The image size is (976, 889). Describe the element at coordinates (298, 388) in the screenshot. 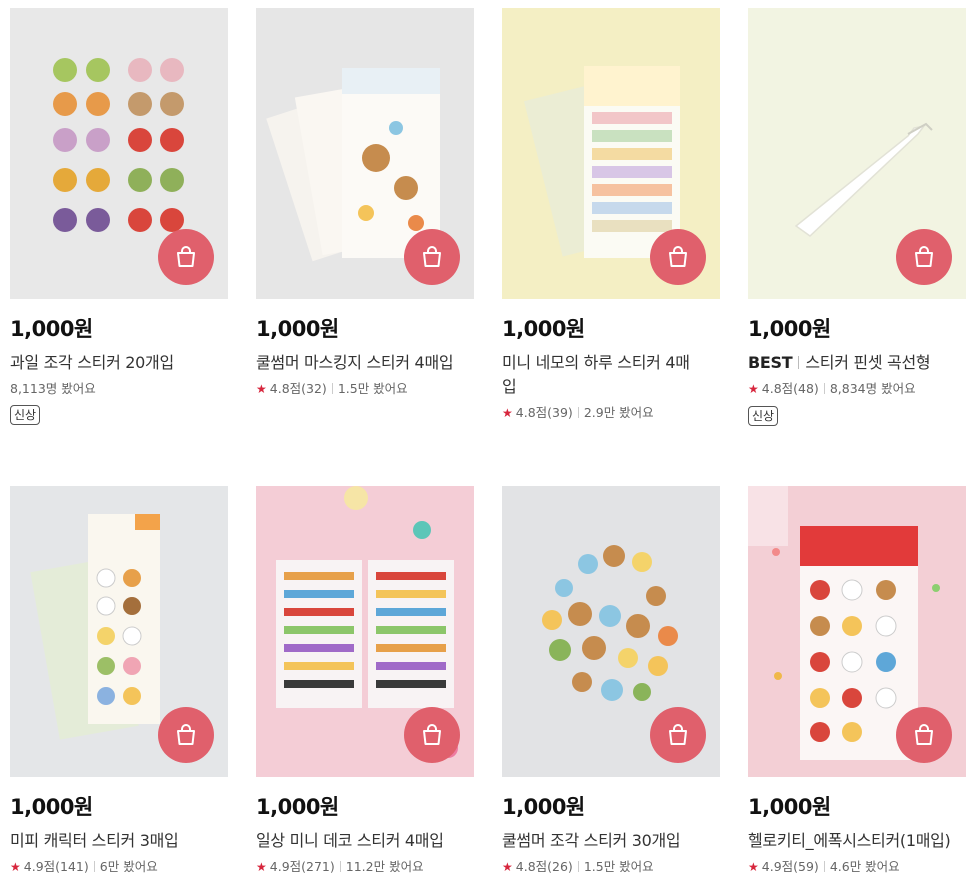

I see `rating: 4.8점(32)` at that location.